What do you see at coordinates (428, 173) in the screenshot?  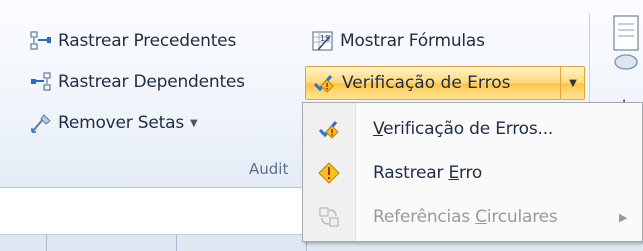 I see `menu-item-label: Rastrear Erro` at bounding box center [428, 173].